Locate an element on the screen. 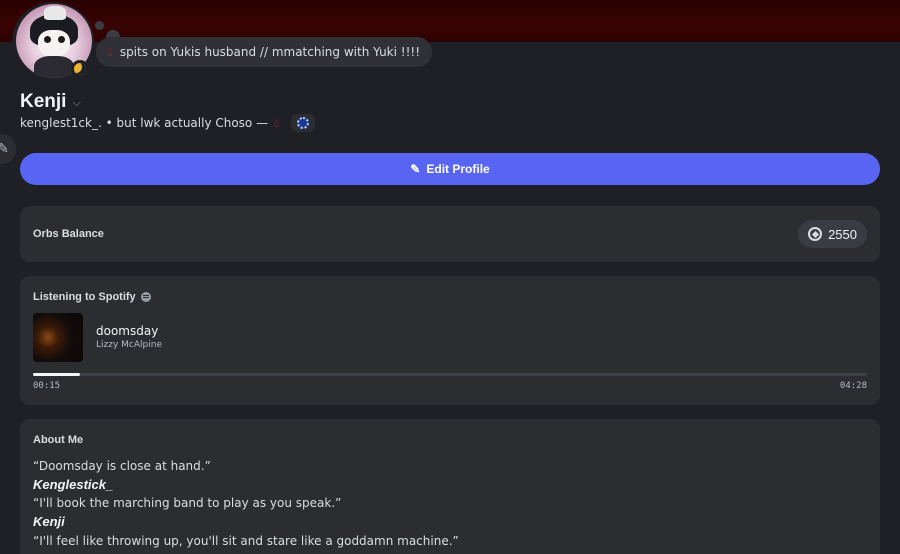 This screenshot has width=900, height=554. duration-time: 04:28 is located at coordinates (853, 386).